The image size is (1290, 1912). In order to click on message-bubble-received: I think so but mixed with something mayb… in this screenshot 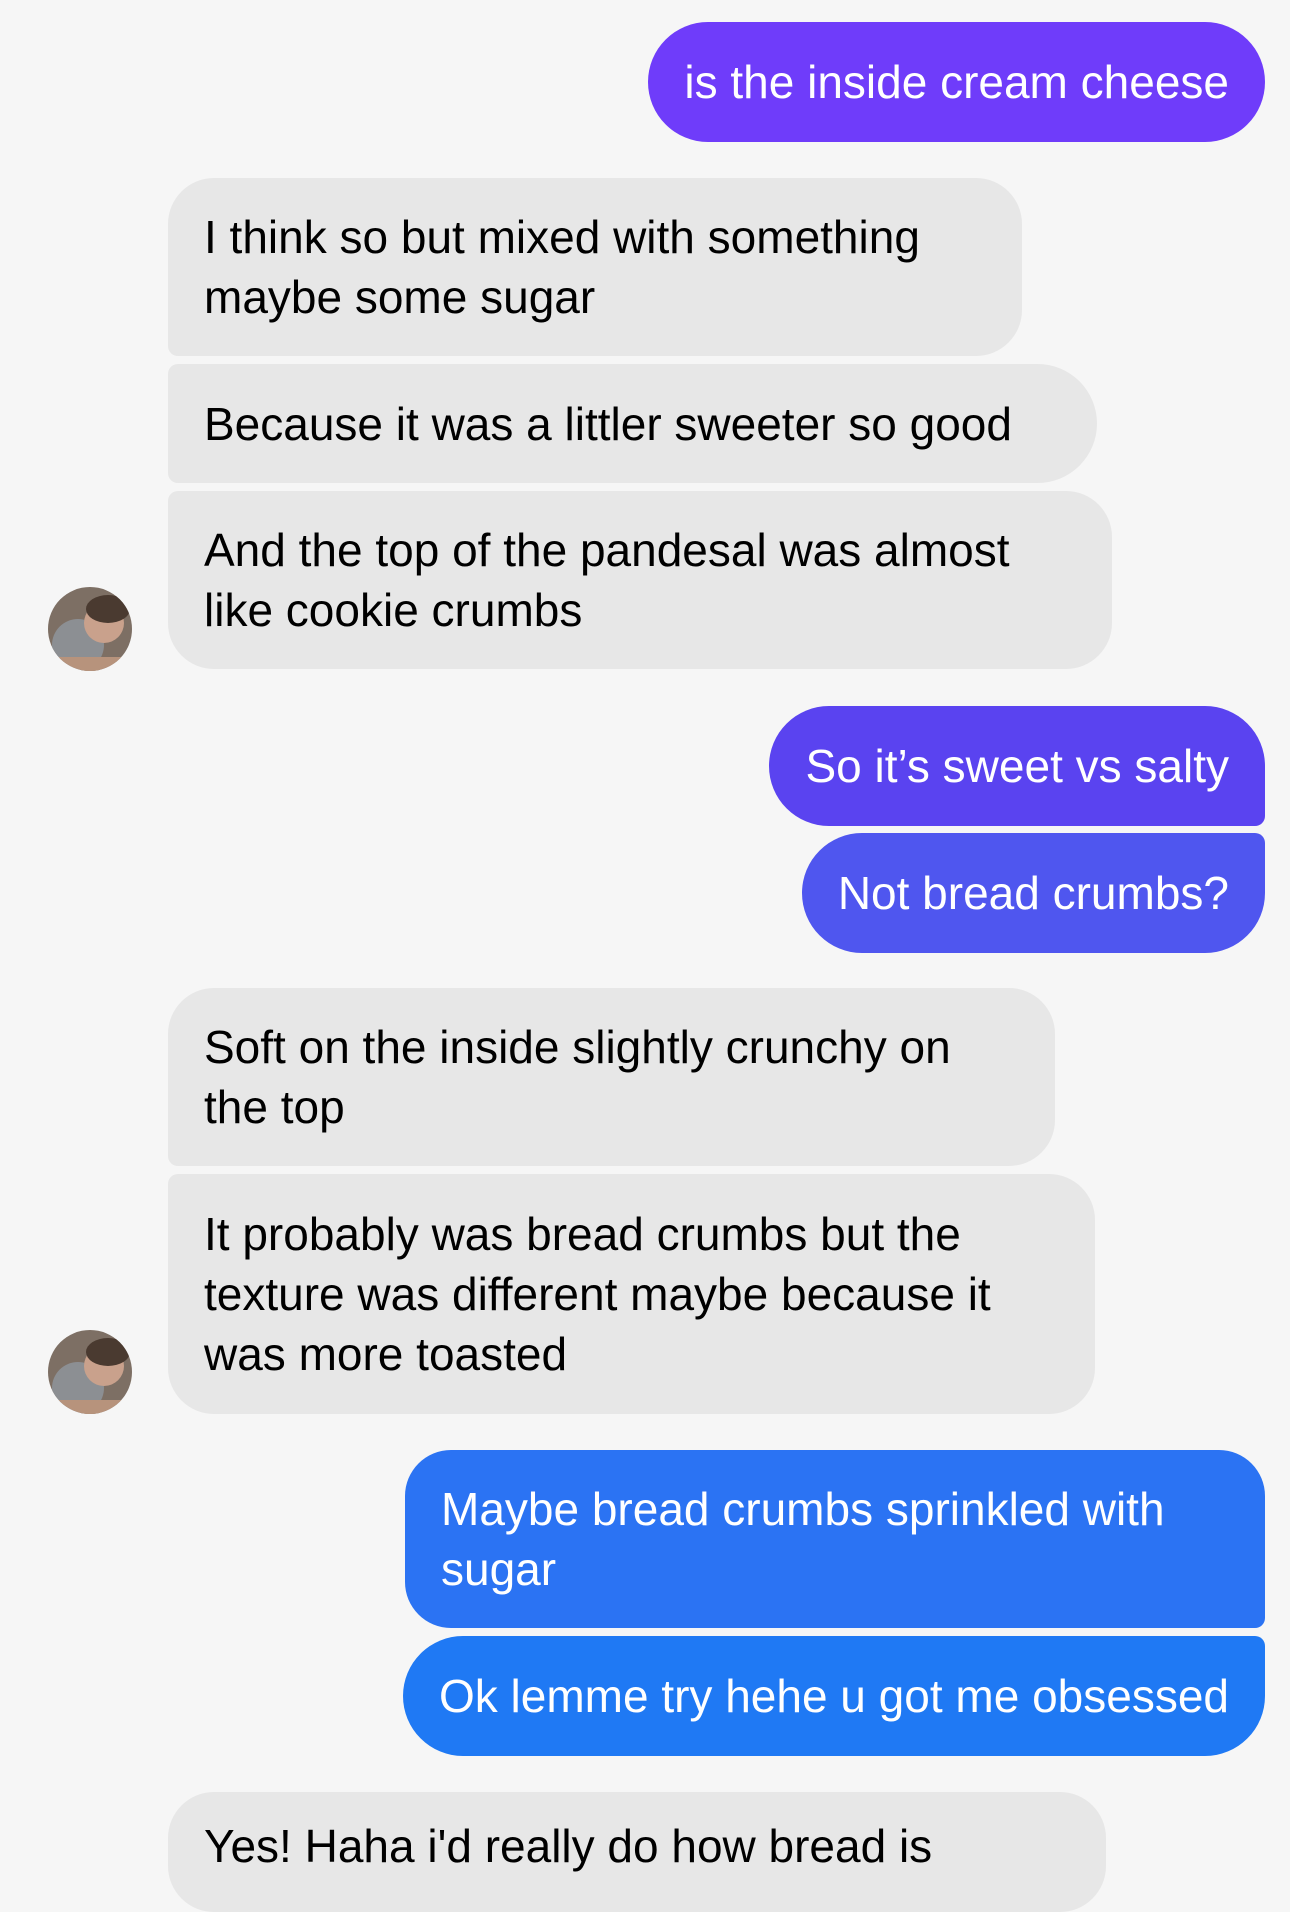, I will do `click(595, 267)`.